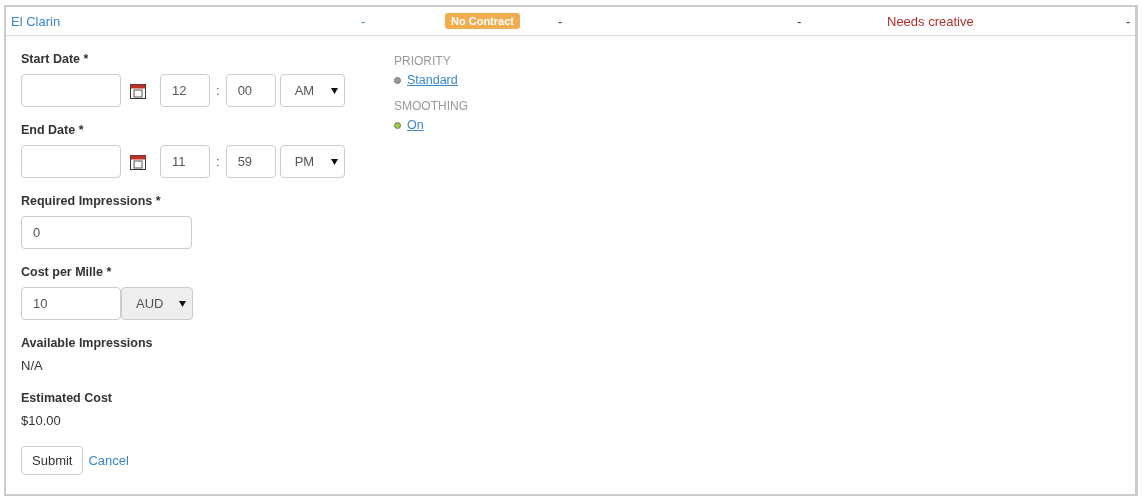 Image resolution: width=1142 pixels, height=501 pixels. Describe the element at coordinates (363, 21) in the screenshot. I see `row-link: -` at that location.